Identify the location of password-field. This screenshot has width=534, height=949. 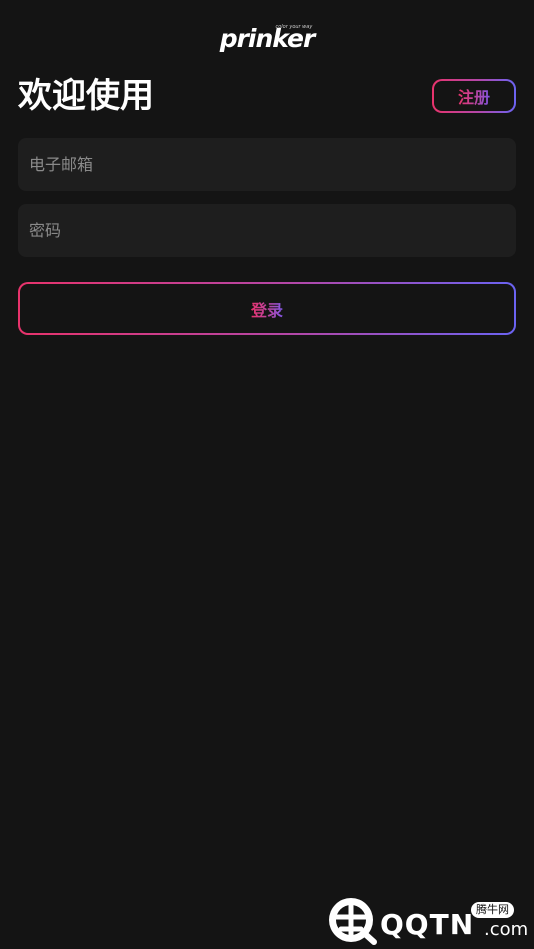
(267, 230).